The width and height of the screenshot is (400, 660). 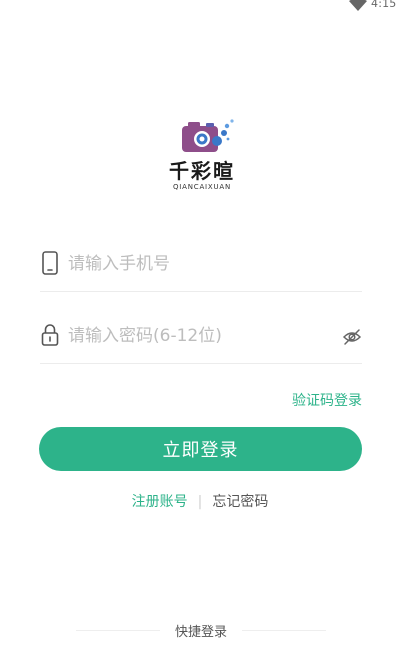 I want to click on quick-login-section: 快捷登录, so click(x=201, y=630).